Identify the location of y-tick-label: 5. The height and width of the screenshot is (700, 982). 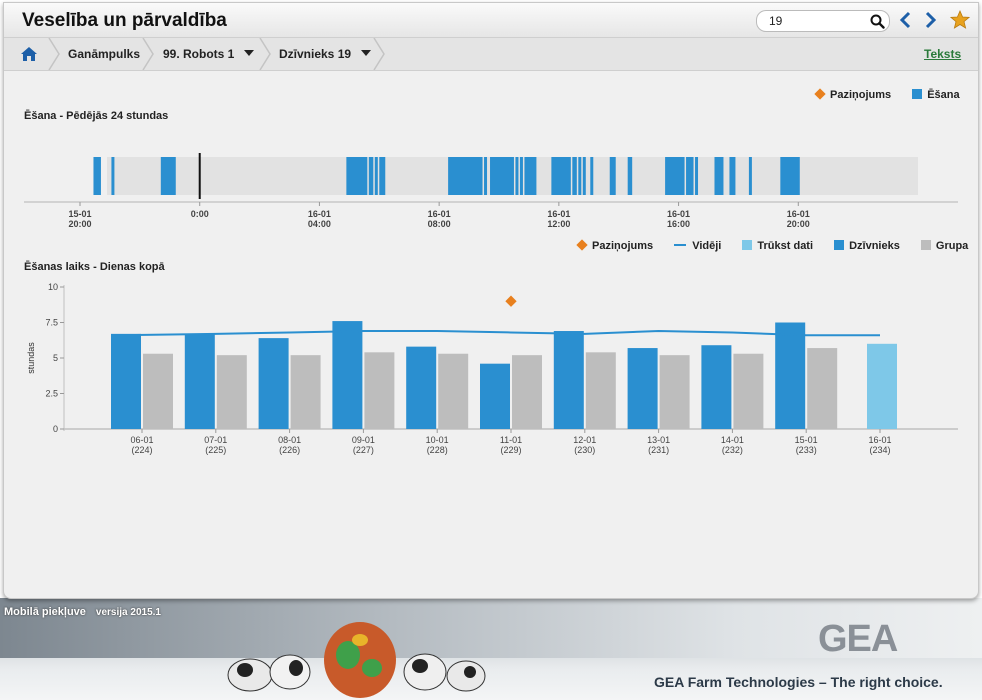
(55, 358).